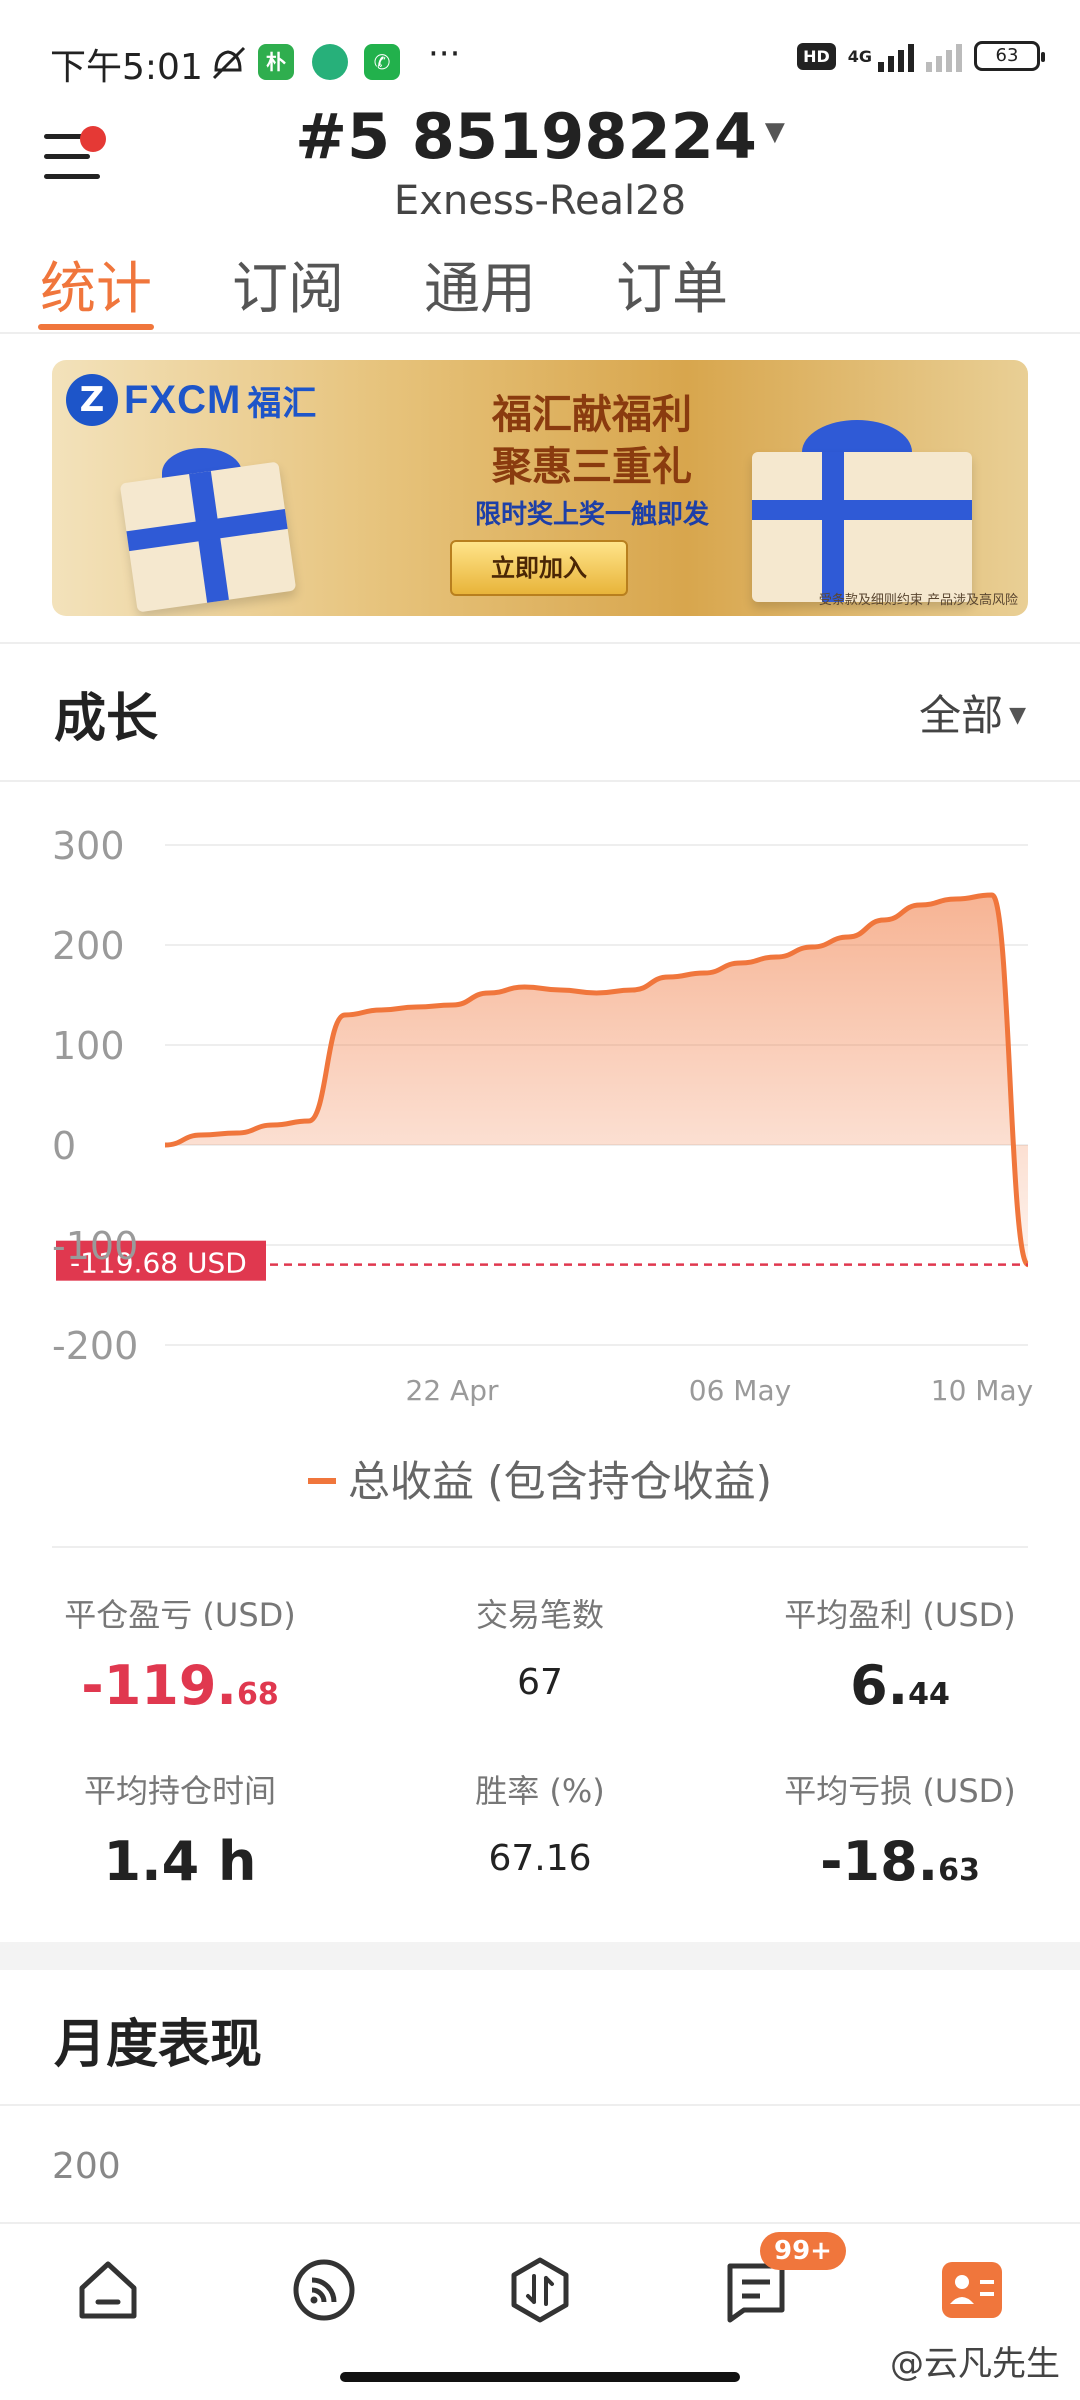 The image size is (1080, 2400). Describe the element at coordinates (540, 2377) in the screenshot. I see `home-indicator` at that location.